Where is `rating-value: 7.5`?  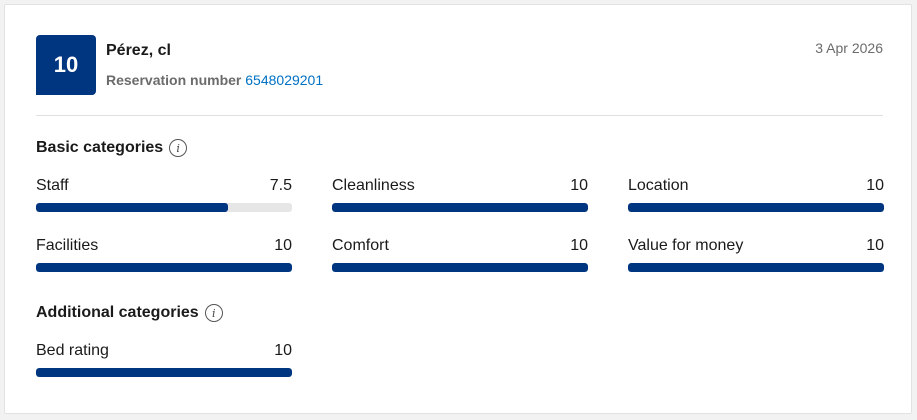 rating-value: 7.5 is located at coordinates (280, 185).